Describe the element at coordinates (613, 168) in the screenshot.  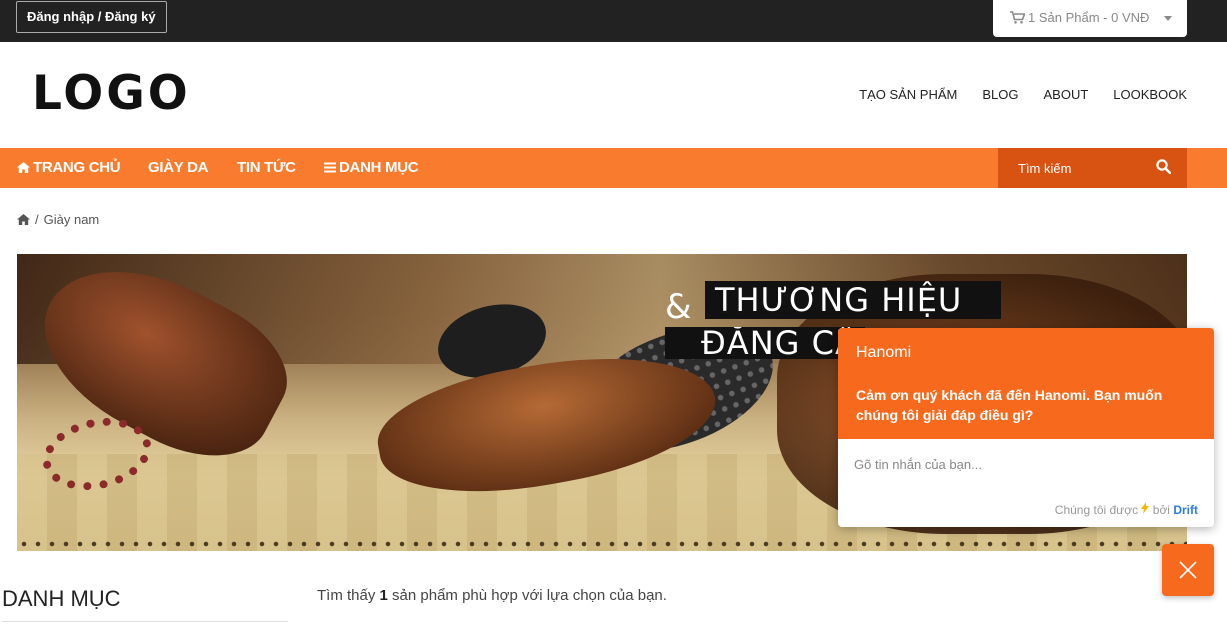
I see `main-nav: TRANG CHỦ GIÀY DA TIN TỨC DANH MỤC` at that location.